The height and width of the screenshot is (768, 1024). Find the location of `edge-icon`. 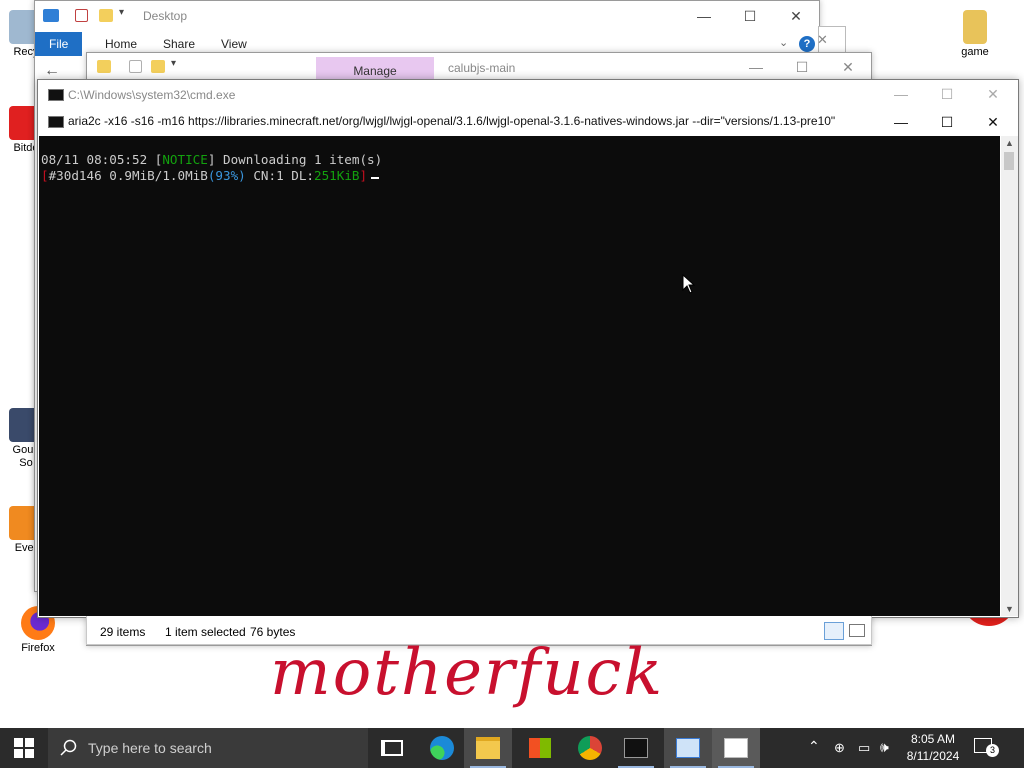

edge-icon is located at coordinates (442, 748).